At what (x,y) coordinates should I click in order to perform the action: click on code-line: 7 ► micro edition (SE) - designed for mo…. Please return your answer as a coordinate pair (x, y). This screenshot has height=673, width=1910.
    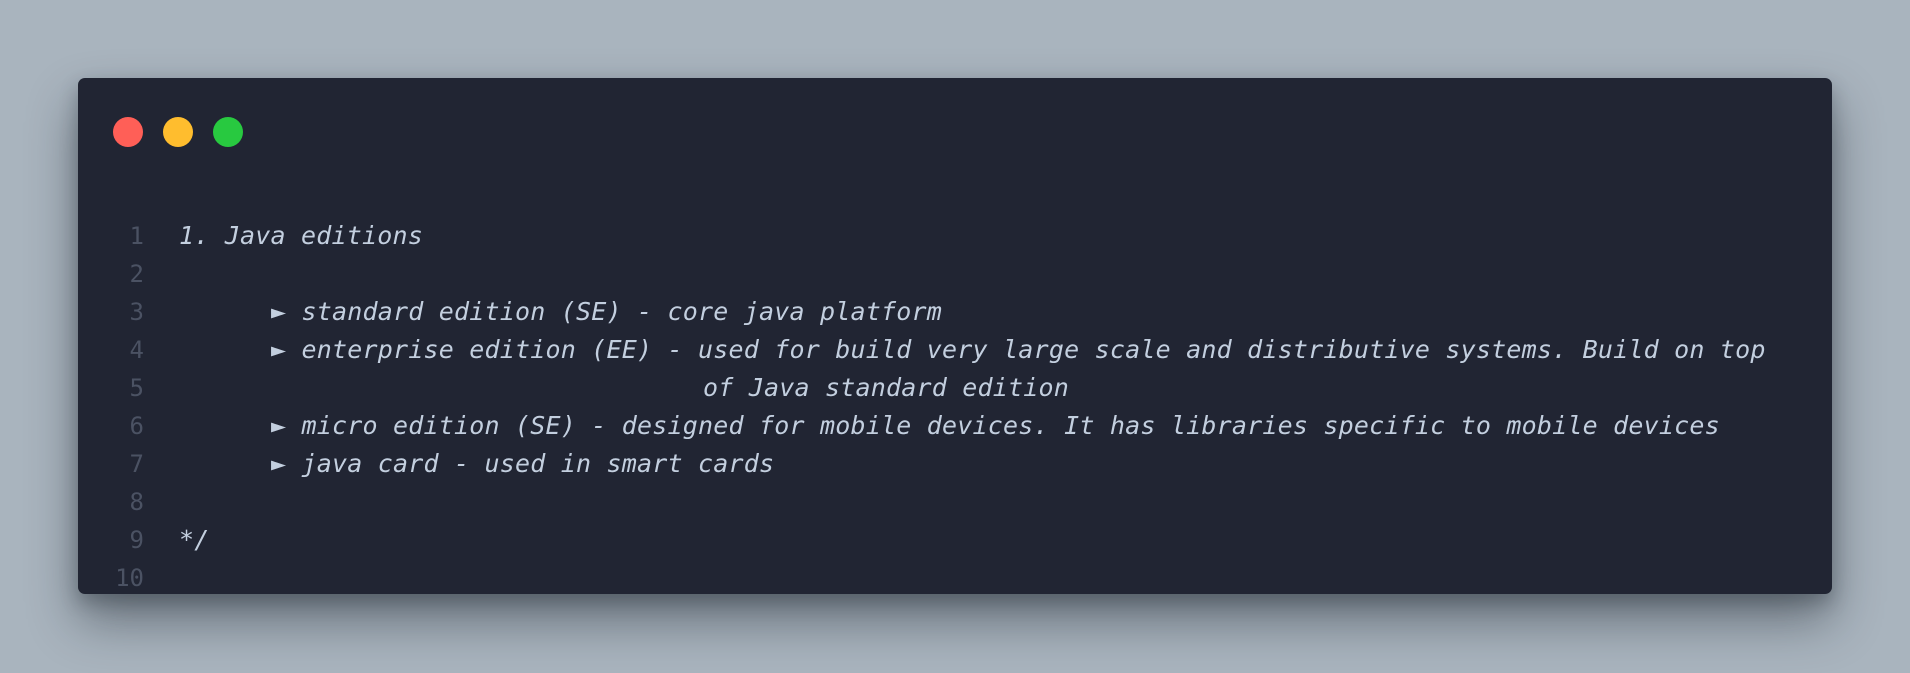
    Looking at the image, I should click on (955, 442).